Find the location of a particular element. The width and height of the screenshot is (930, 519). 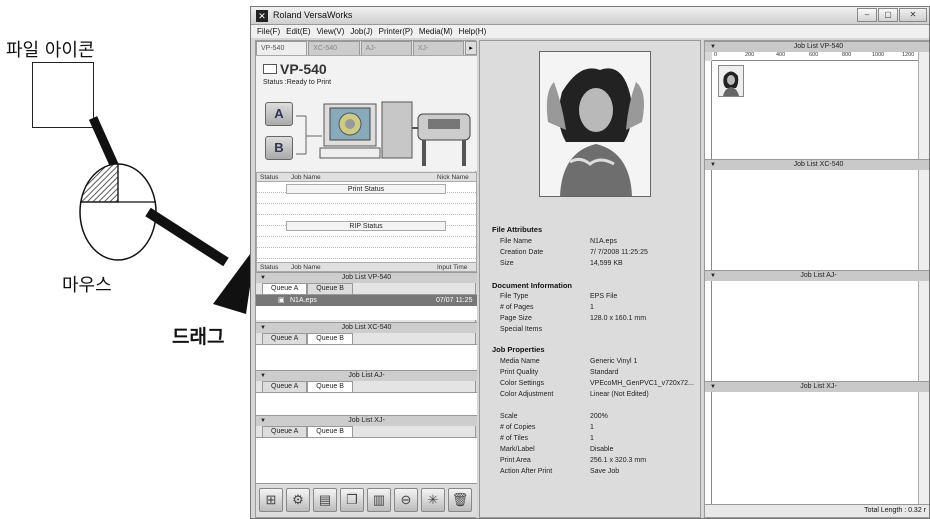

printer-status-text: Status :Ready to Print is located at coordinates (297, 82).